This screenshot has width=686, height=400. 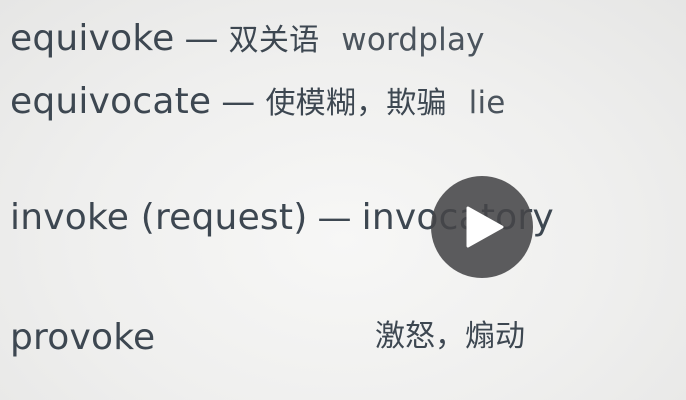 I want to click on vocab-chinese: 双关语, so click(x=274, y=40).